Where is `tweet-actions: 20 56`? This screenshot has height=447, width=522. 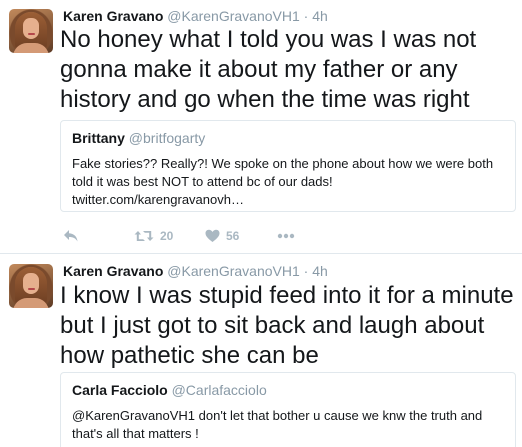
tweet-actions: 20 56 is located at coordinates (213, 236).